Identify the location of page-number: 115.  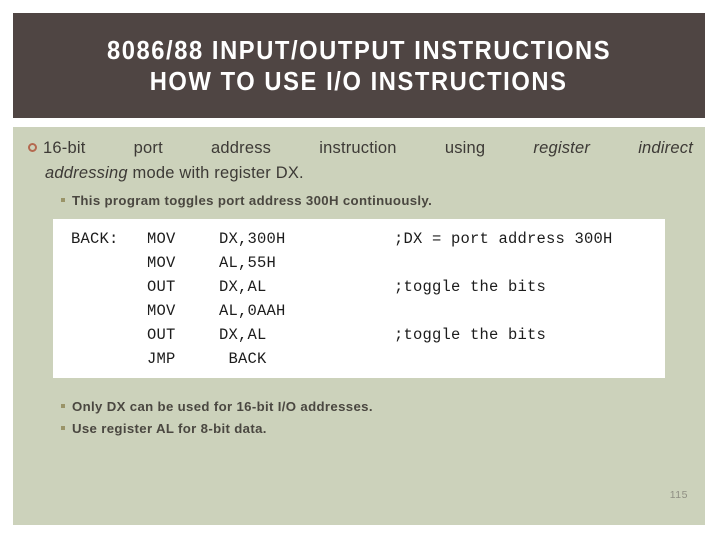
(678, 495).